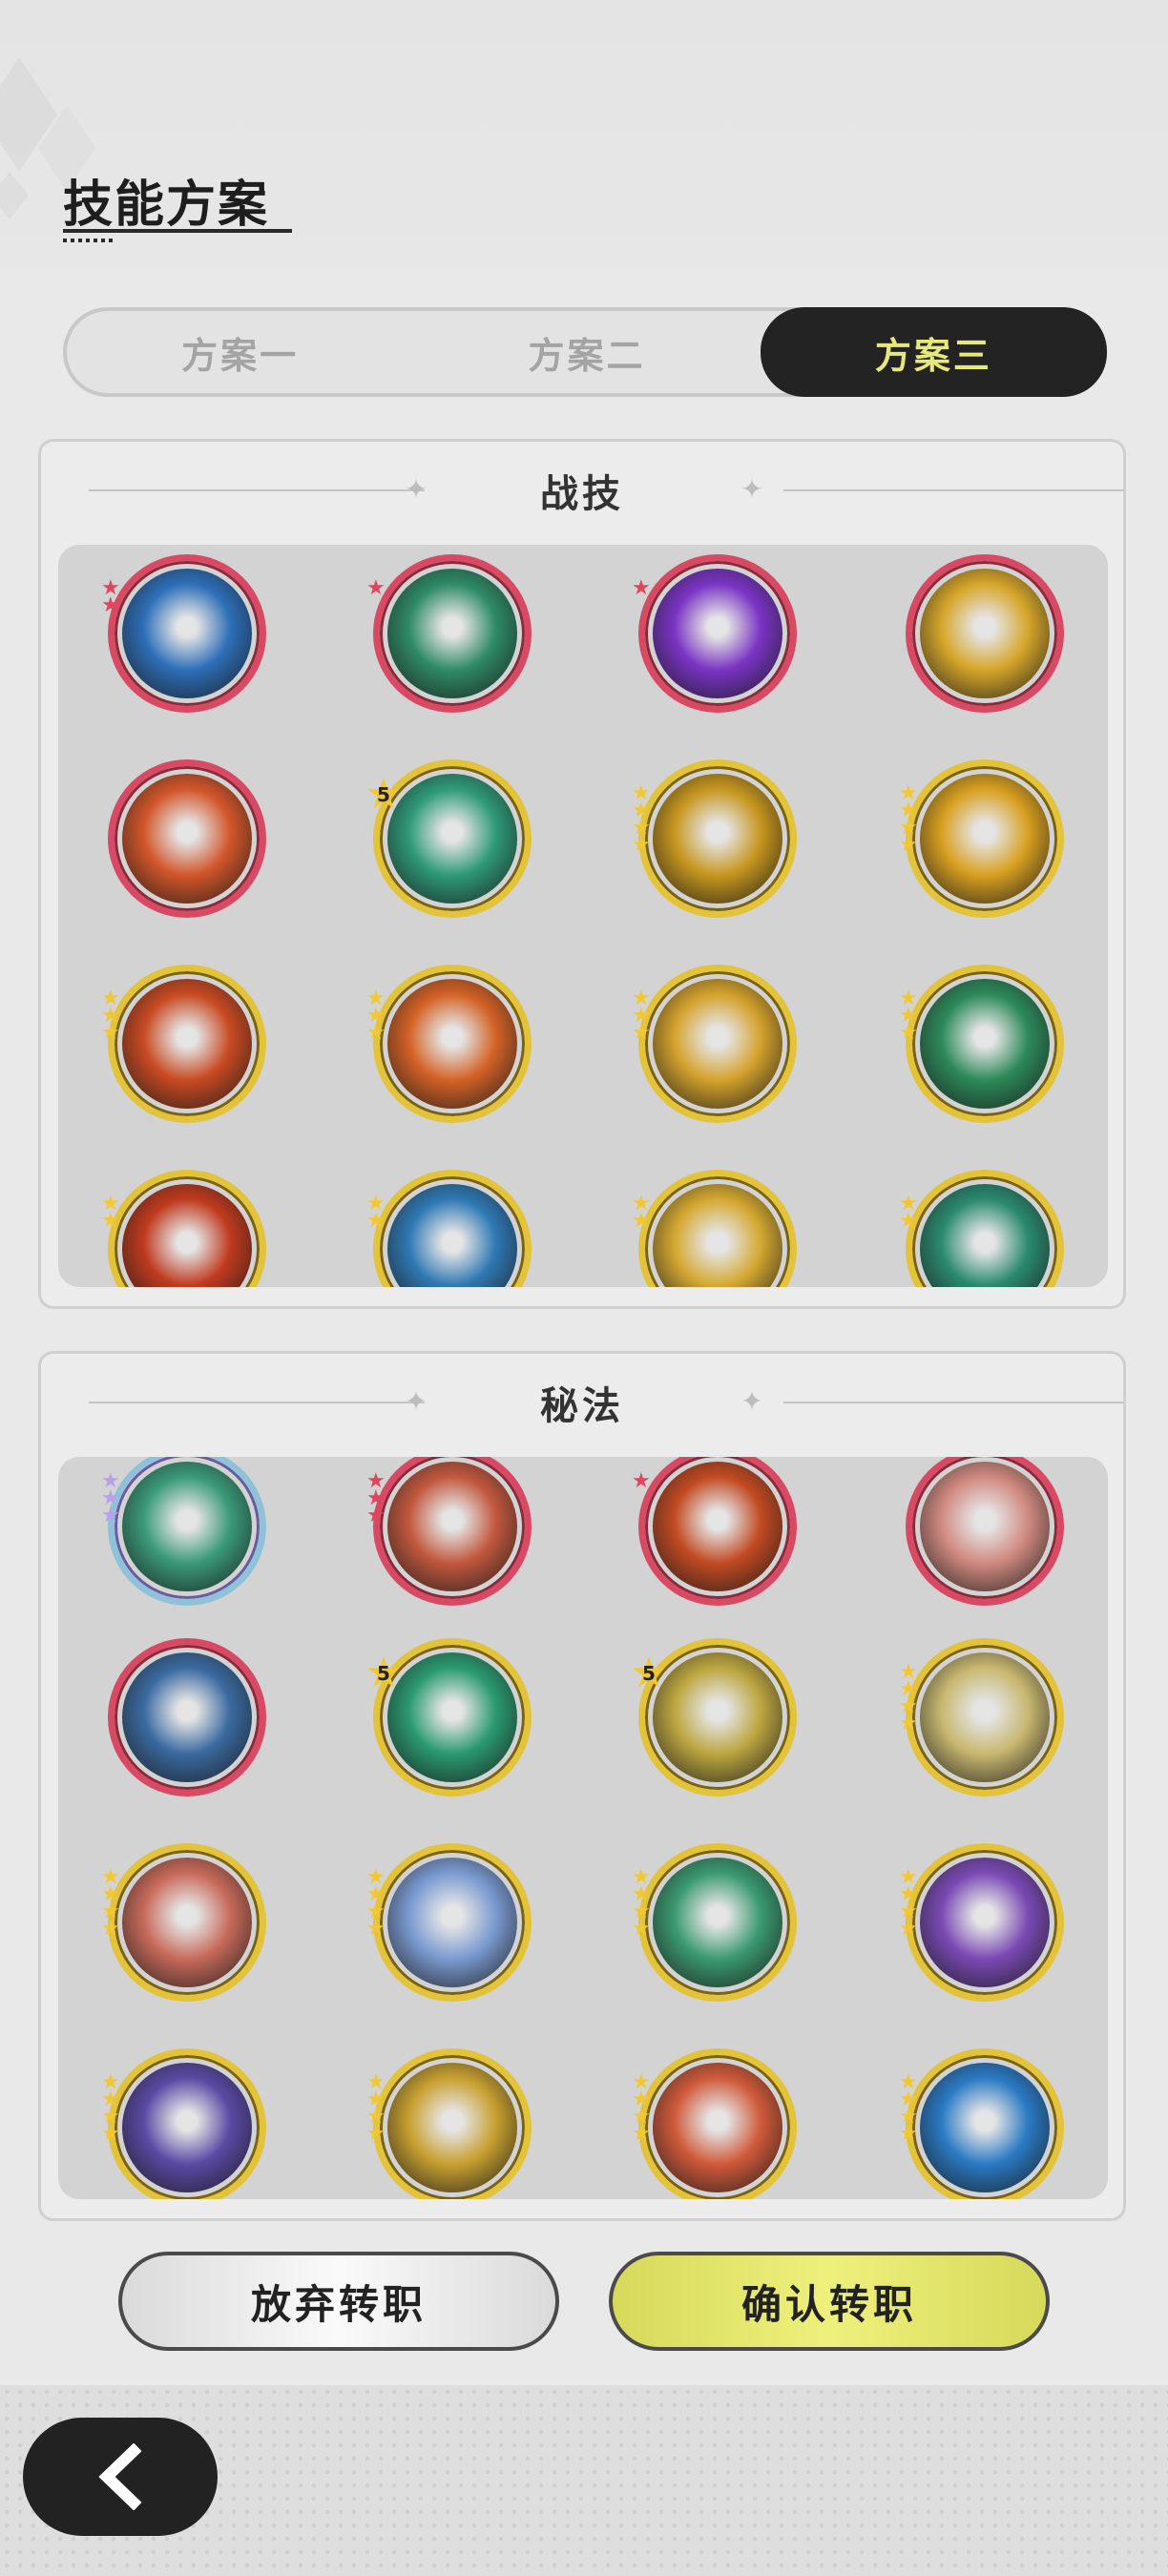  I want to click on holy-figure-icon: ★ ★ ★ ★, so click(982, 838).